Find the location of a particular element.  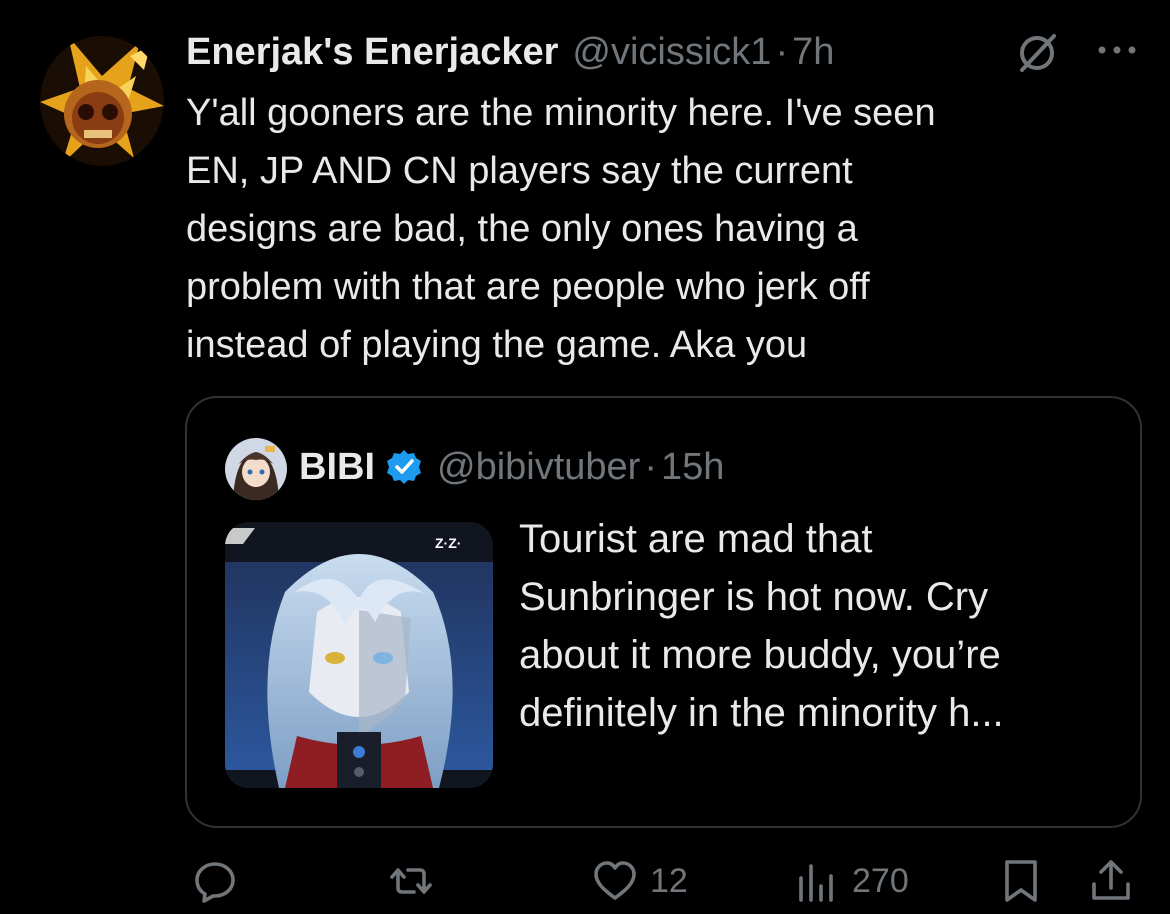

quoted-tweet-image: Z·Z· is located at coordinates (359, 655).